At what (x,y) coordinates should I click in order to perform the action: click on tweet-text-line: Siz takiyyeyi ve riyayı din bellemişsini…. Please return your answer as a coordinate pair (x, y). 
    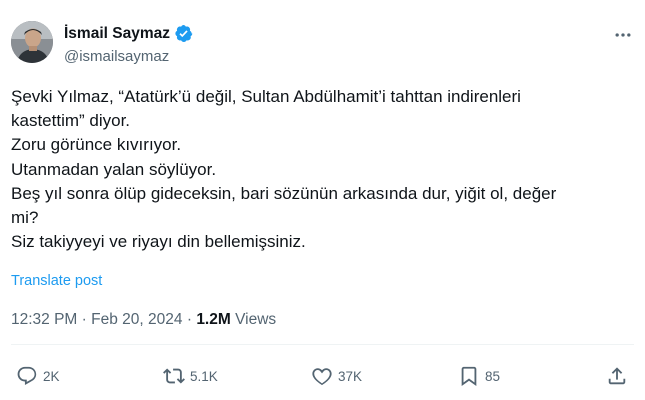
    Looking at the image, I should click on (158, 242).